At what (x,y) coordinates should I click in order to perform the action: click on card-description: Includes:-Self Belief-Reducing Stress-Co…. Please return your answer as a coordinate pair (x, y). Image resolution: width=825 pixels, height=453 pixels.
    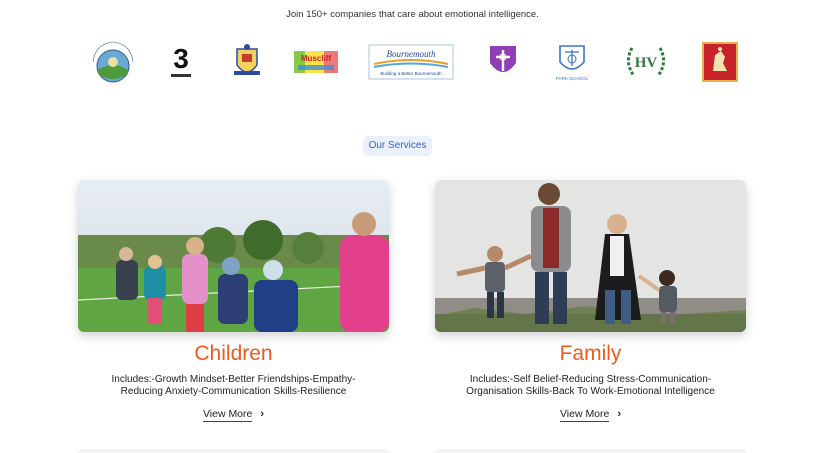
    Looking at the image, I should click on (590, 386).